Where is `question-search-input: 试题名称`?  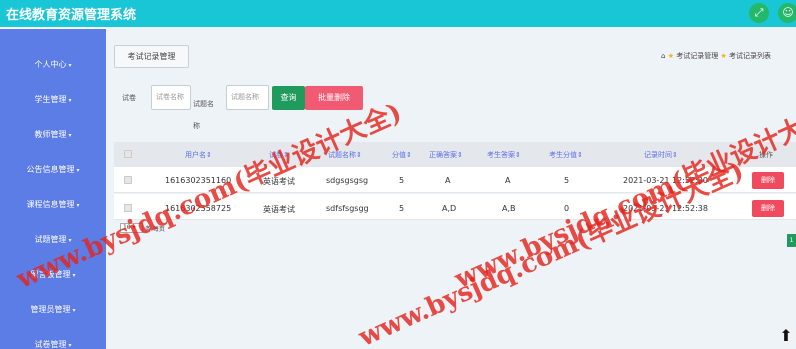 question-search-input: 试题名称 is located at coordinates (247, 97).